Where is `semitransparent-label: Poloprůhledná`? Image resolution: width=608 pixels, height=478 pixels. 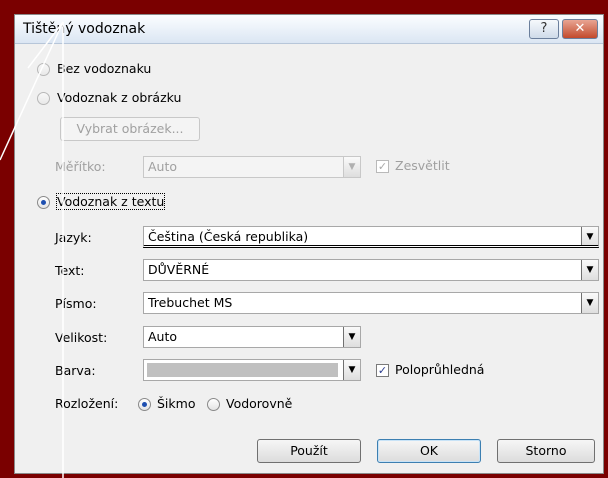 semitransparent-label: Poloprůhledná is located at coordinates (439, 369).